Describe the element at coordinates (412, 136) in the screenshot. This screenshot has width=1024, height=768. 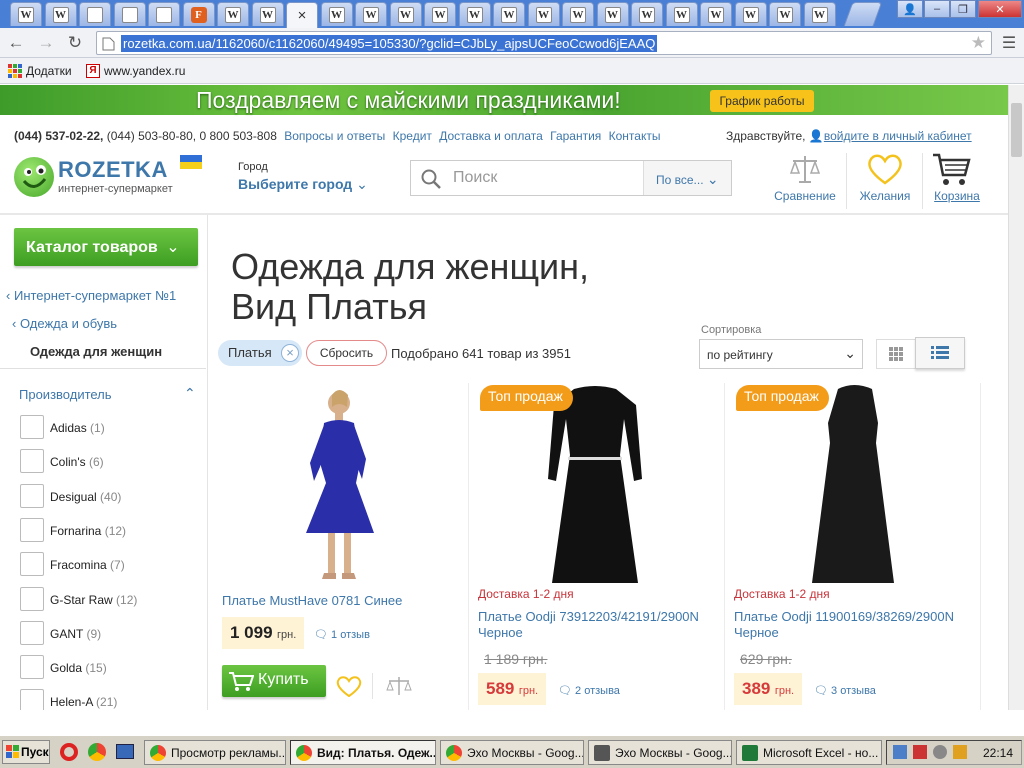
I see `credit-link: Кредит` at that location.